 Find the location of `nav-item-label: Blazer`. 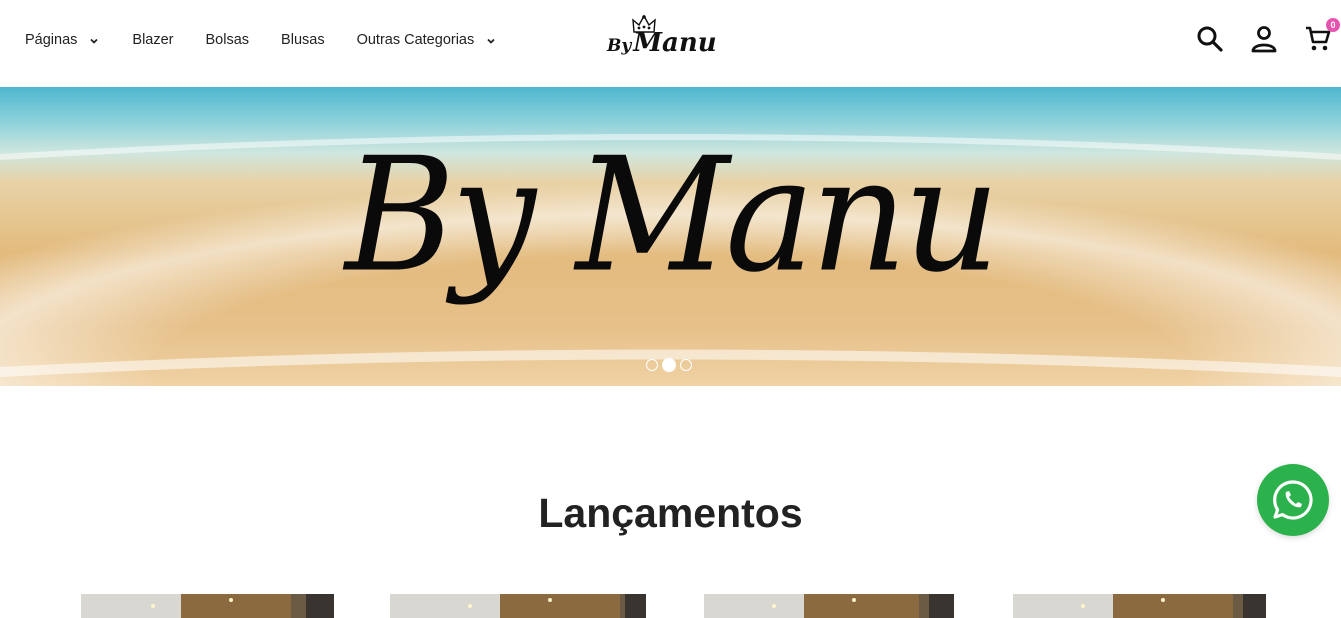

nav-item-label: Blazer is located at coordinates (153, 40).